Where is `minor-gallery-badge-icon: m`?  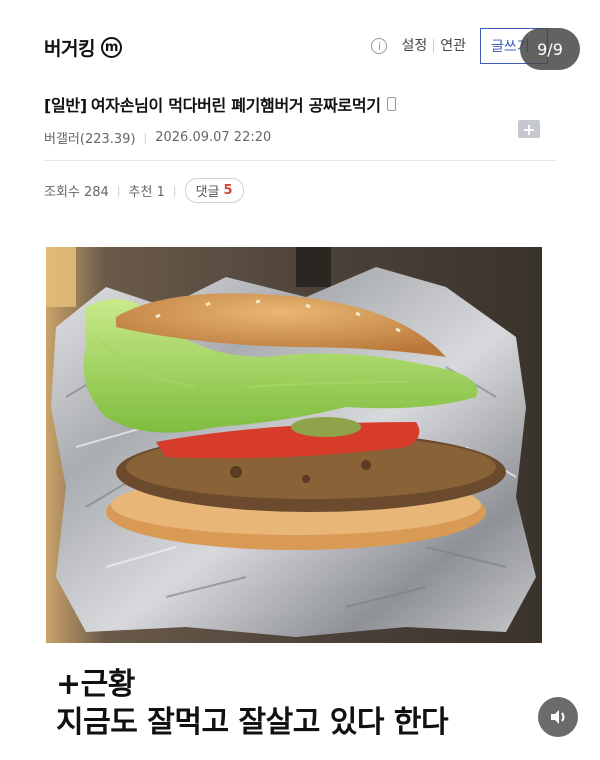 minor-gallery-badge-icon: m is located at coordinates (111, 47).